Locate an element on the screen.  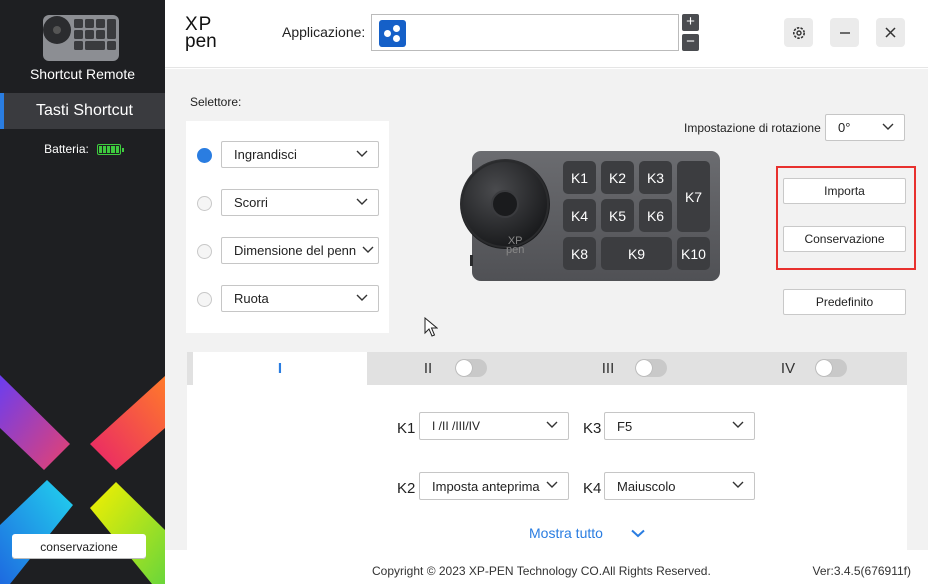
version-text: Ver:3.4.5(676911f) is located at coordinates (861, 571).